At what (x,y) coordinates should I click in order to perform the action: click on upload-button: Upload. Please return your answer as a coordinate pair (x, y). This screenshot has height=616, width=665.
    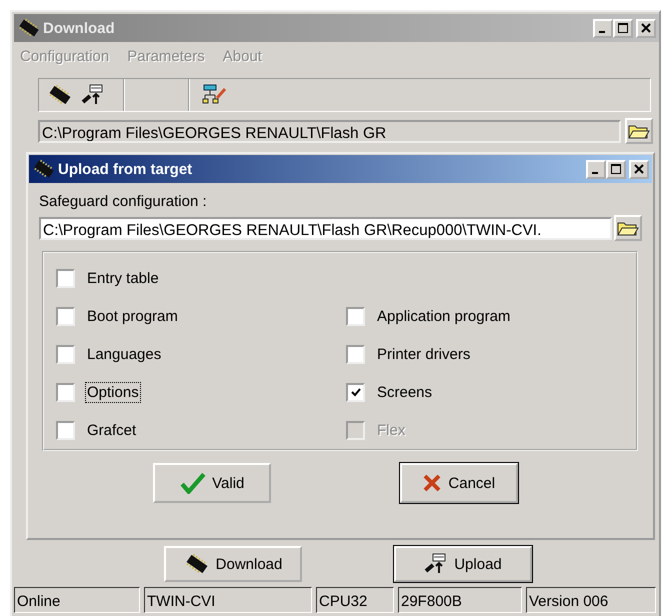
    Looking at the image, I should click on (463, 564).